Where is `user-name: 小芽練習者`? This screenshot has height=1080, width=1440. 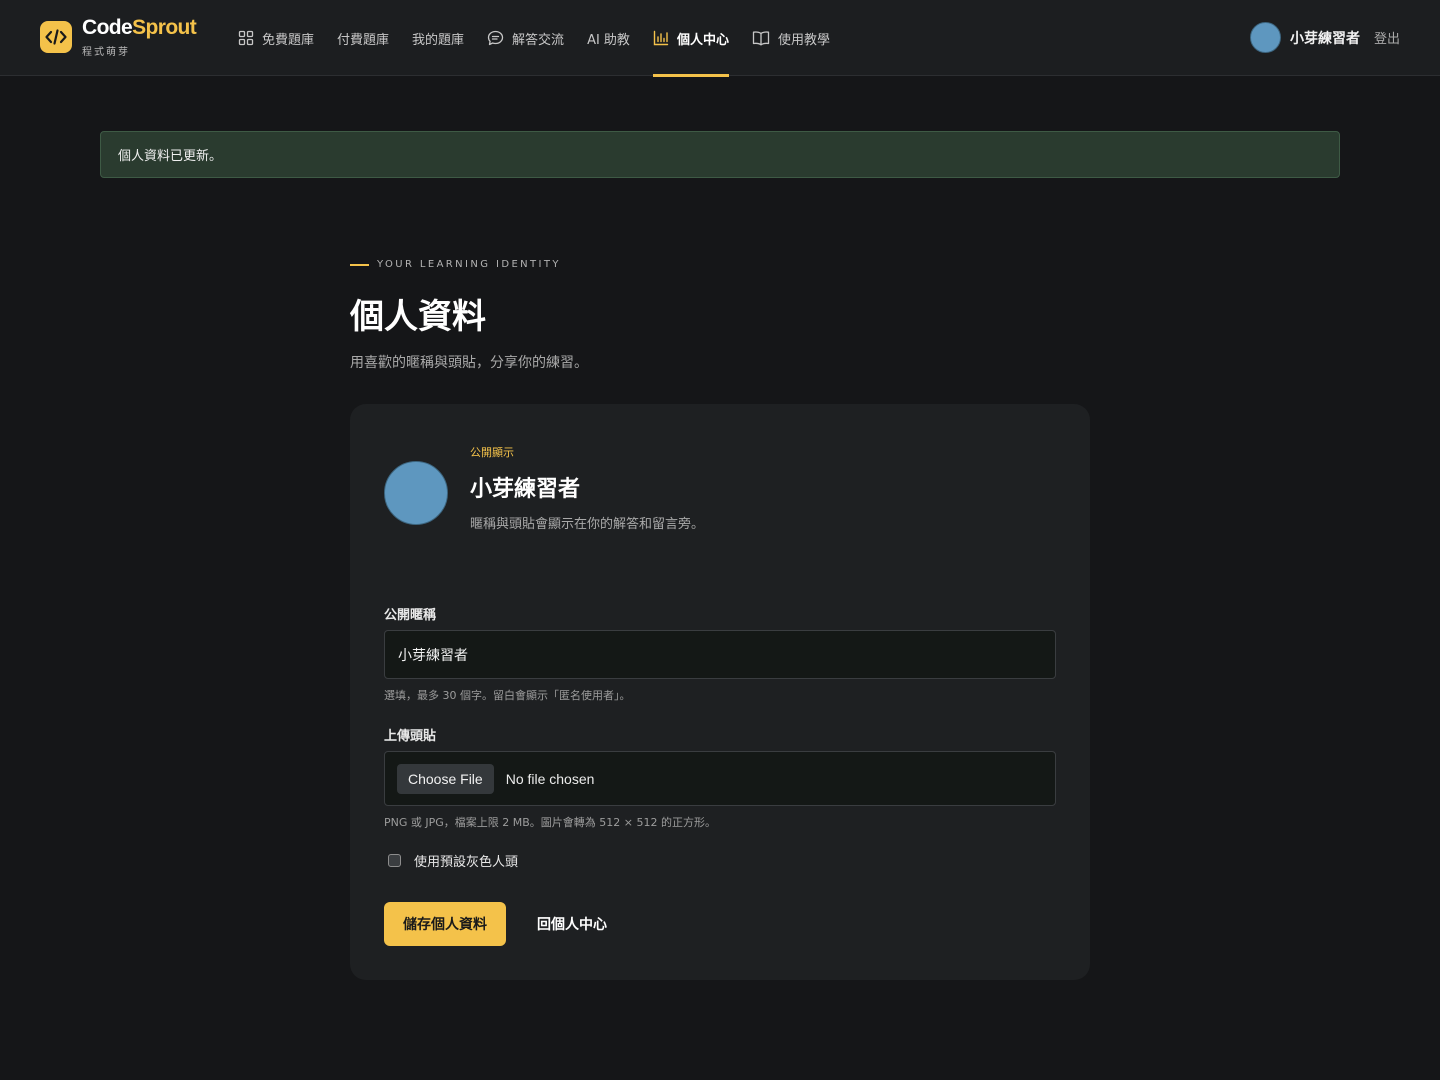
user-name: 小芽練習者 is located at coordinates (1325, 38).